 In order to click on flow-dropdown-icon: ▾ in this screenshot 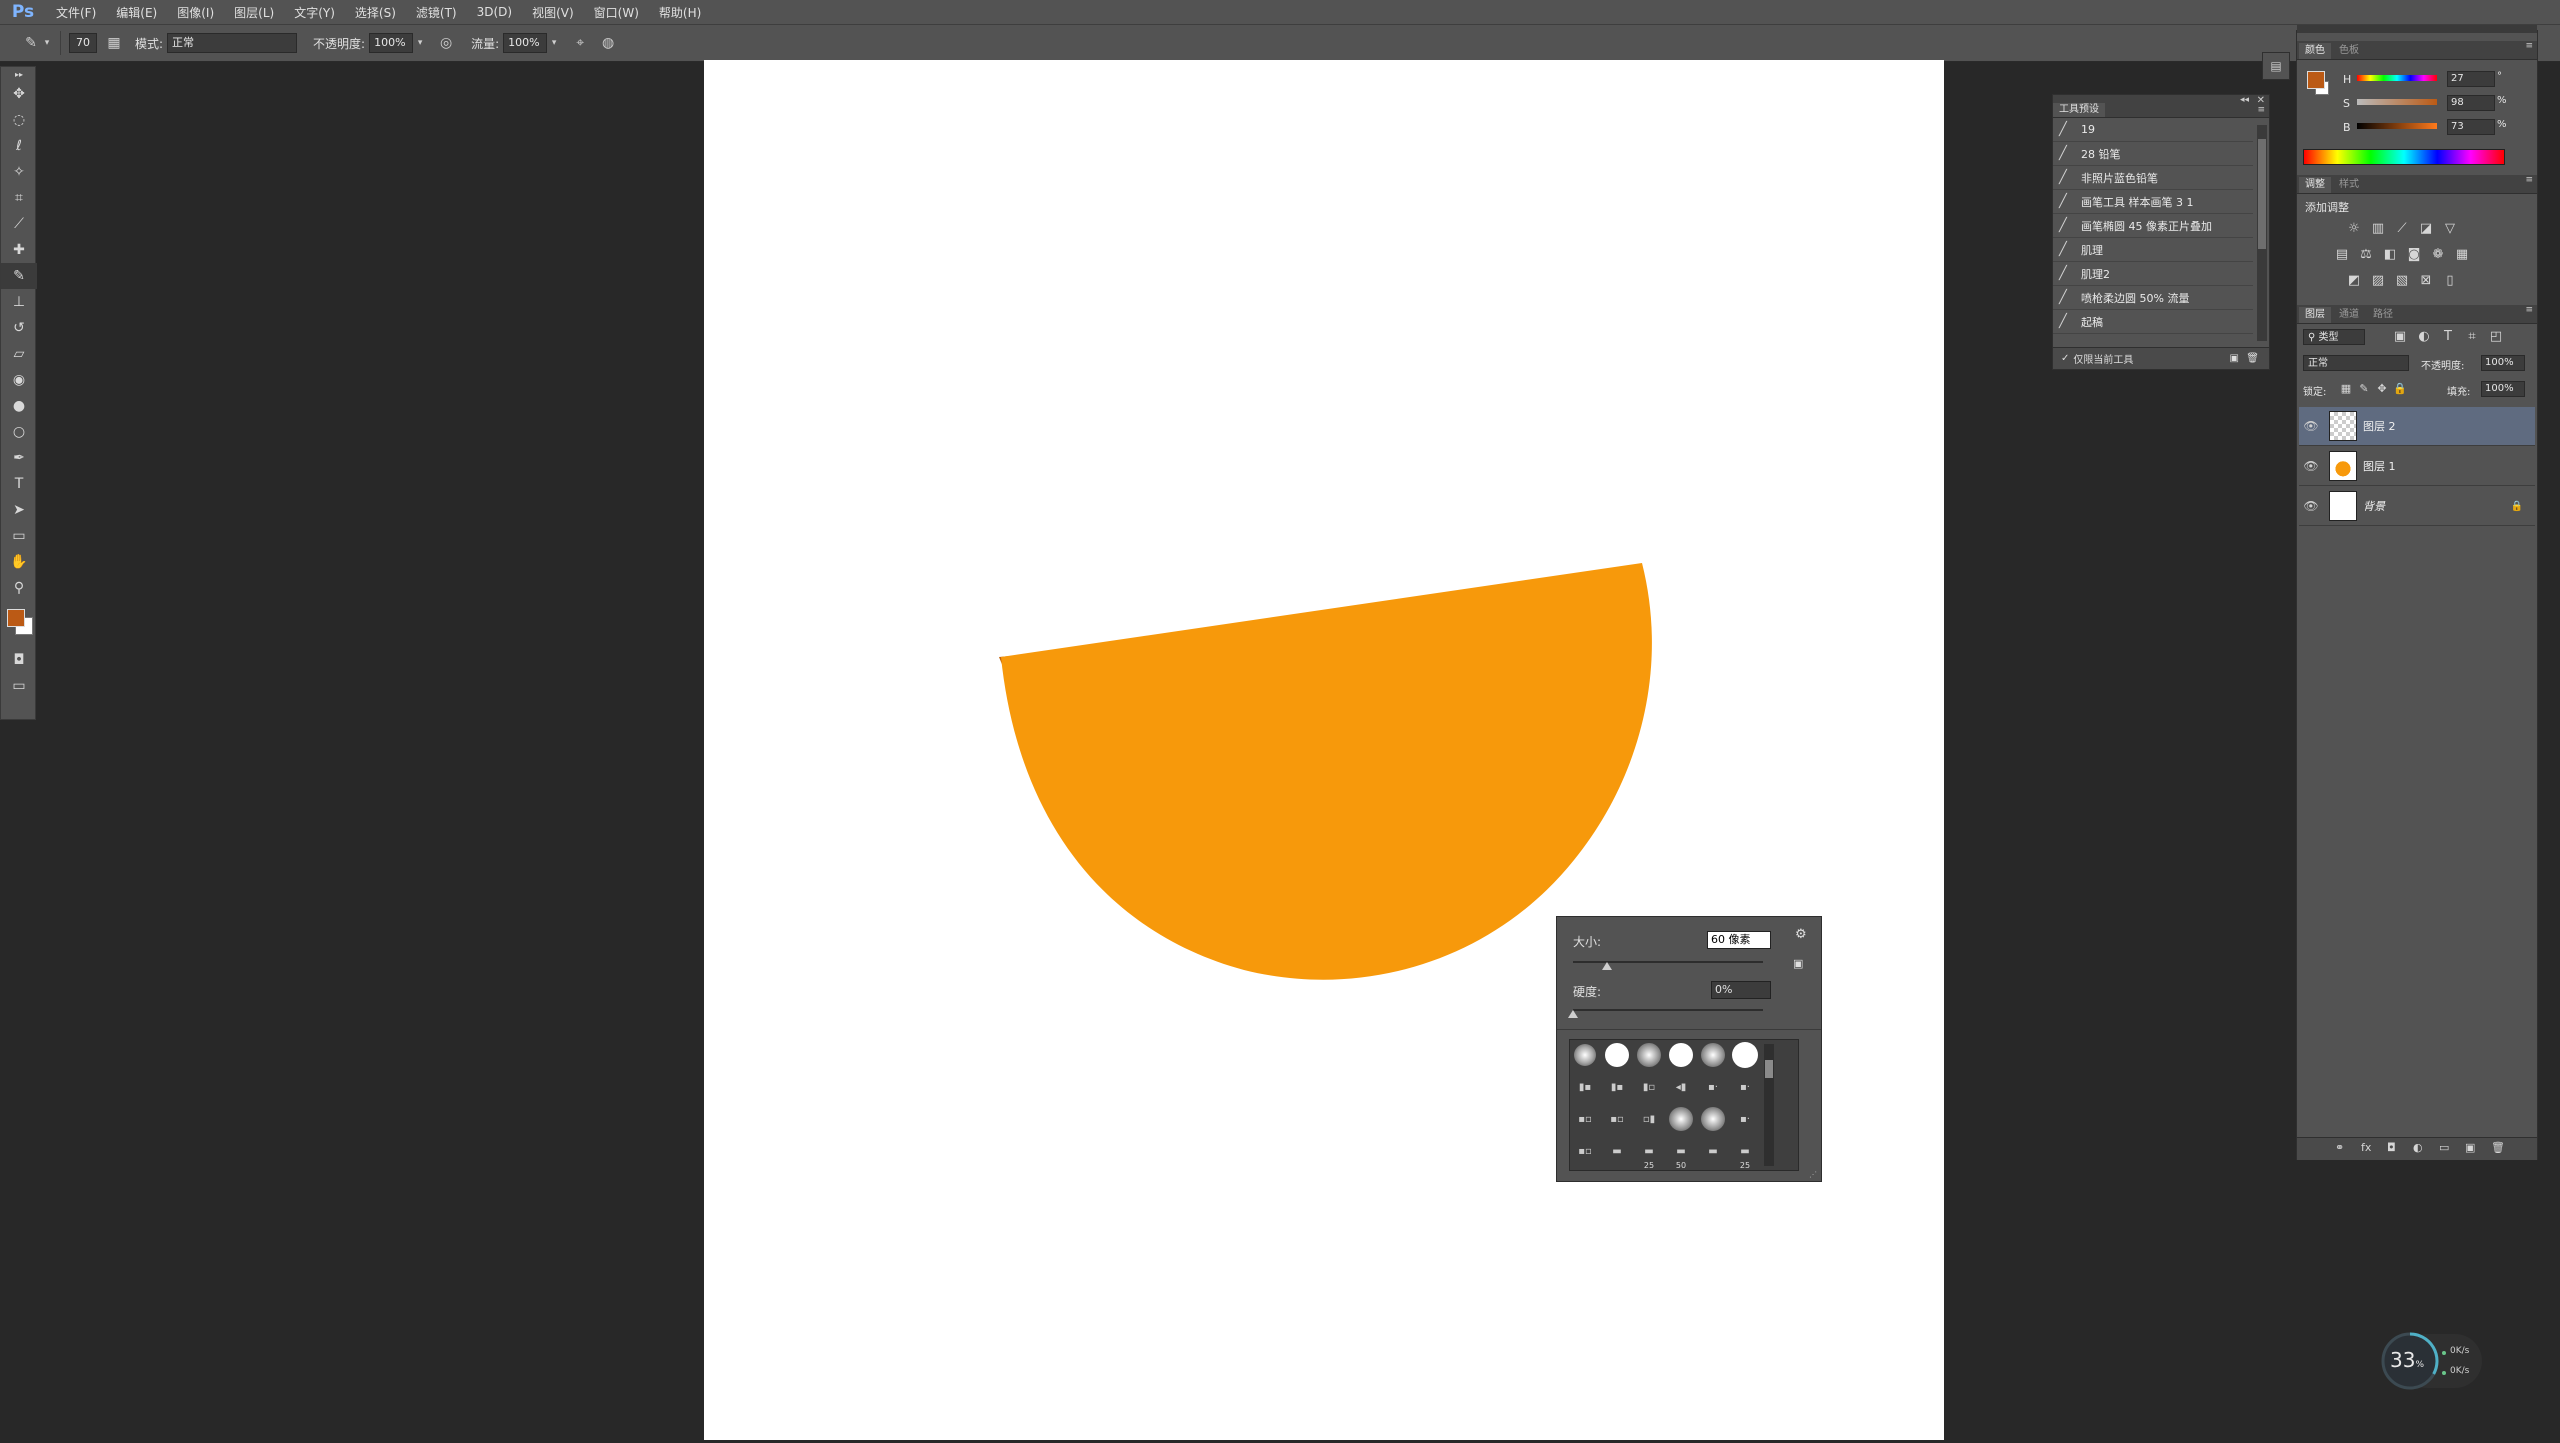, I will do `click(554, 43)`.